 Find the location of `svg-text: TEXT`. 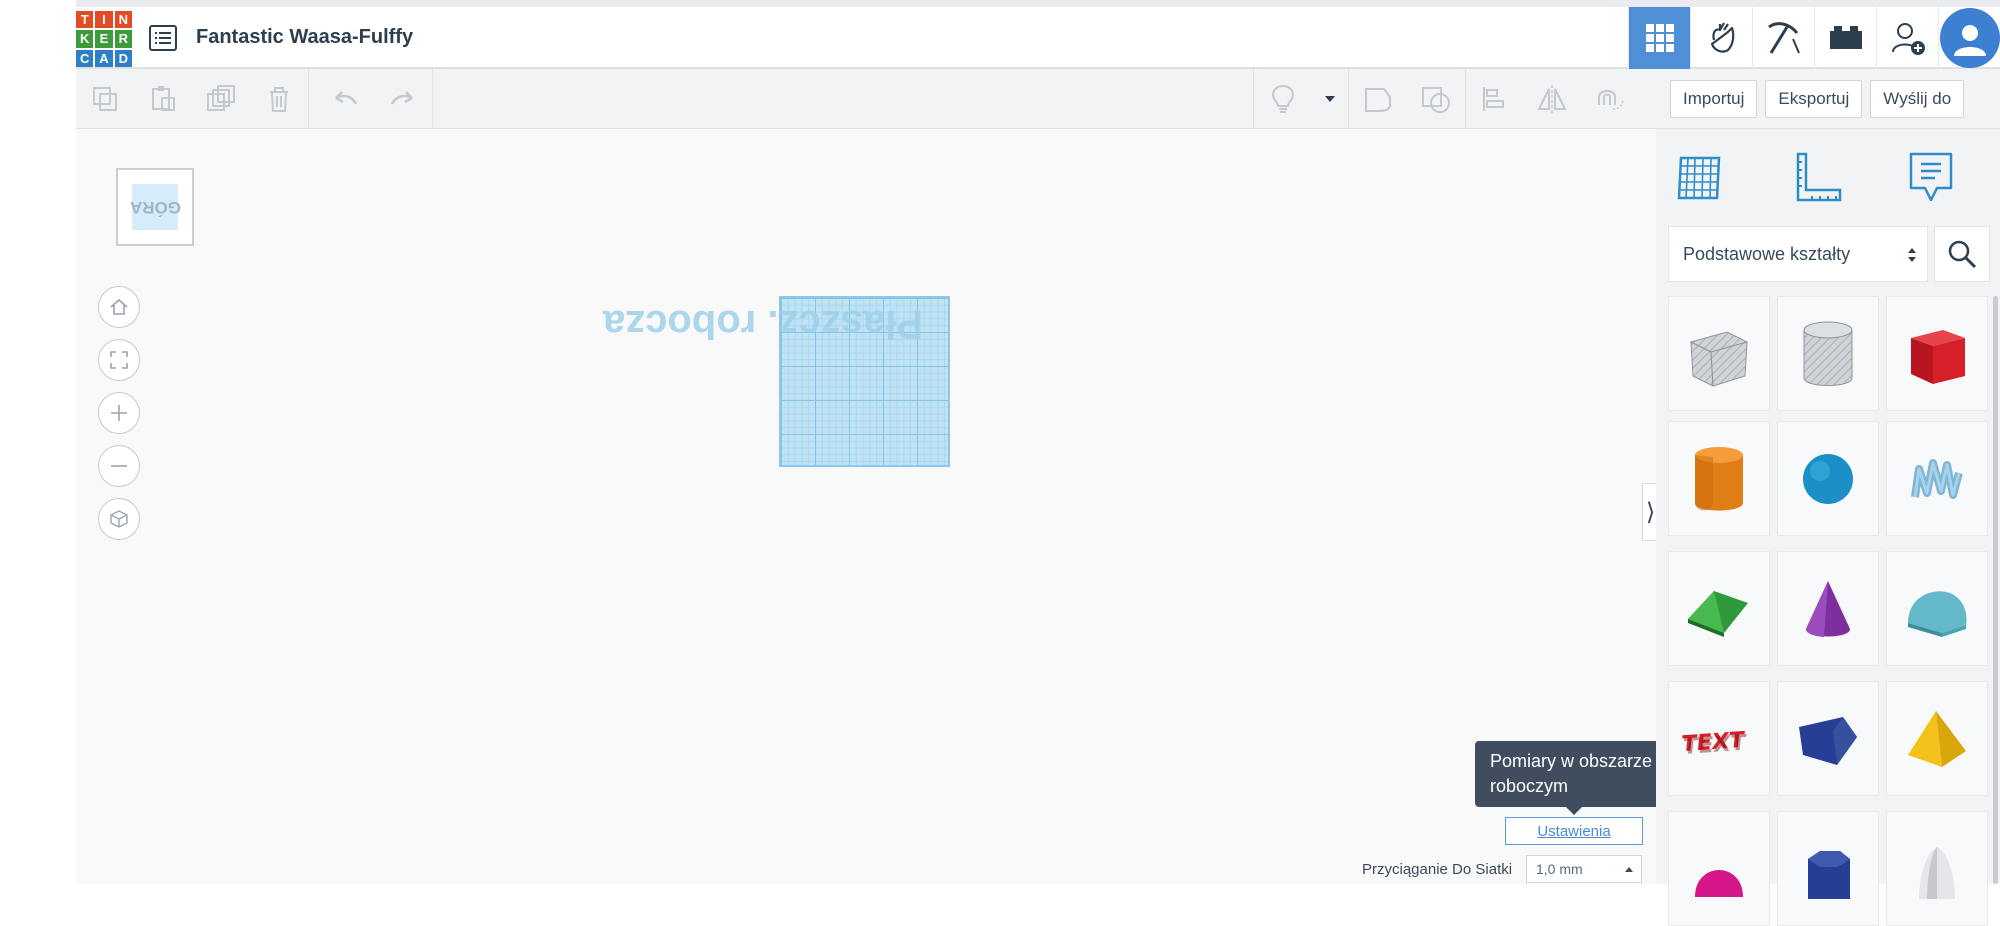

svg-text: TEXT is located at coordinates (1714, 744).